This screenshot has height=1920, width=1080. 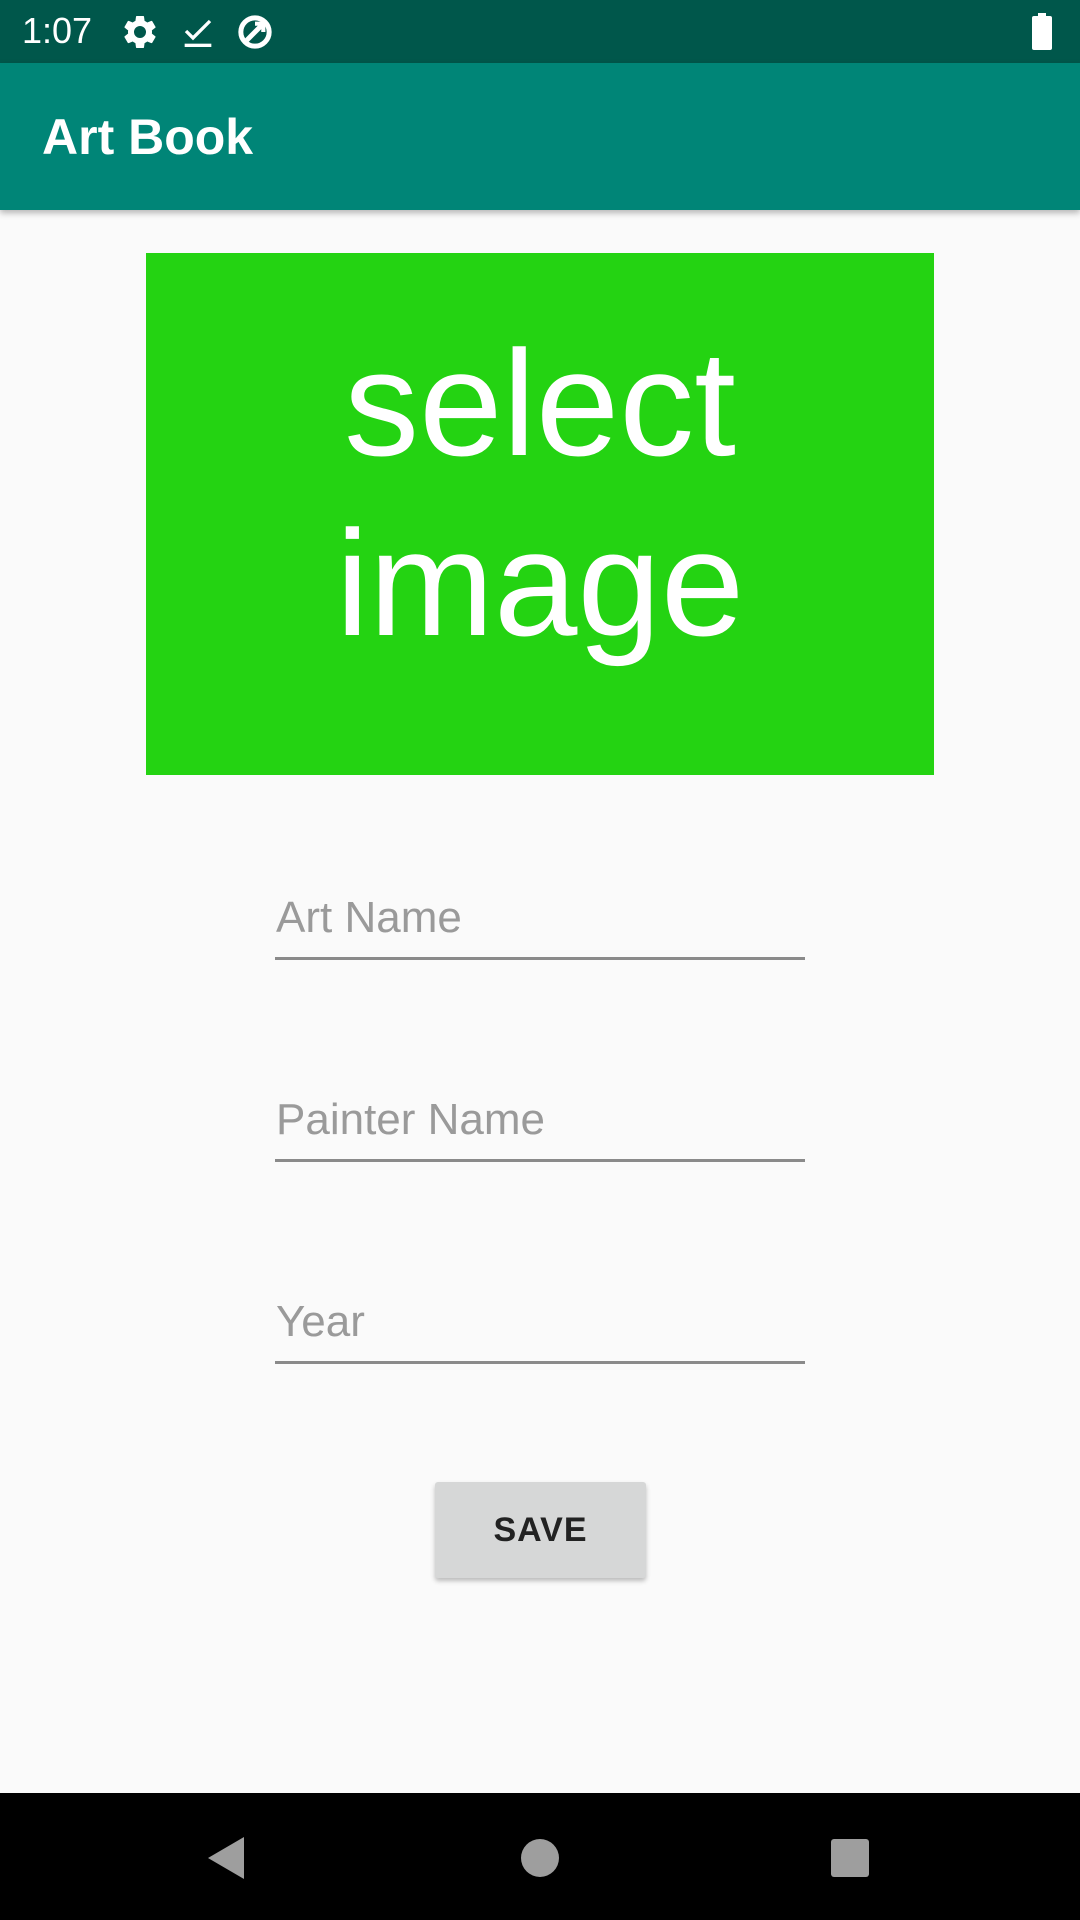 I want to click on painter-name-field-container, so click(x=540, y=1127).